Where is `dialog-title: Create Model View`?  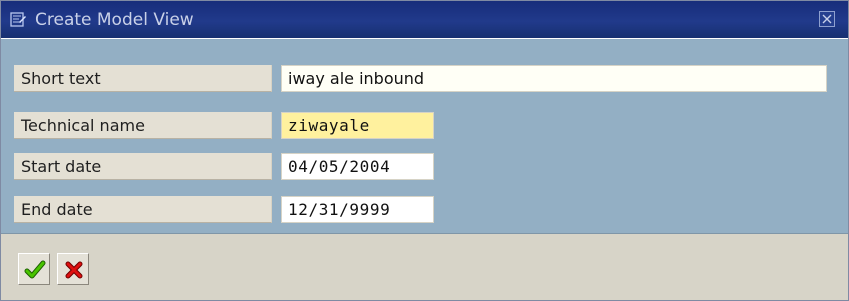
dialog-title: Create Model View is located at coordinates (114, 20).